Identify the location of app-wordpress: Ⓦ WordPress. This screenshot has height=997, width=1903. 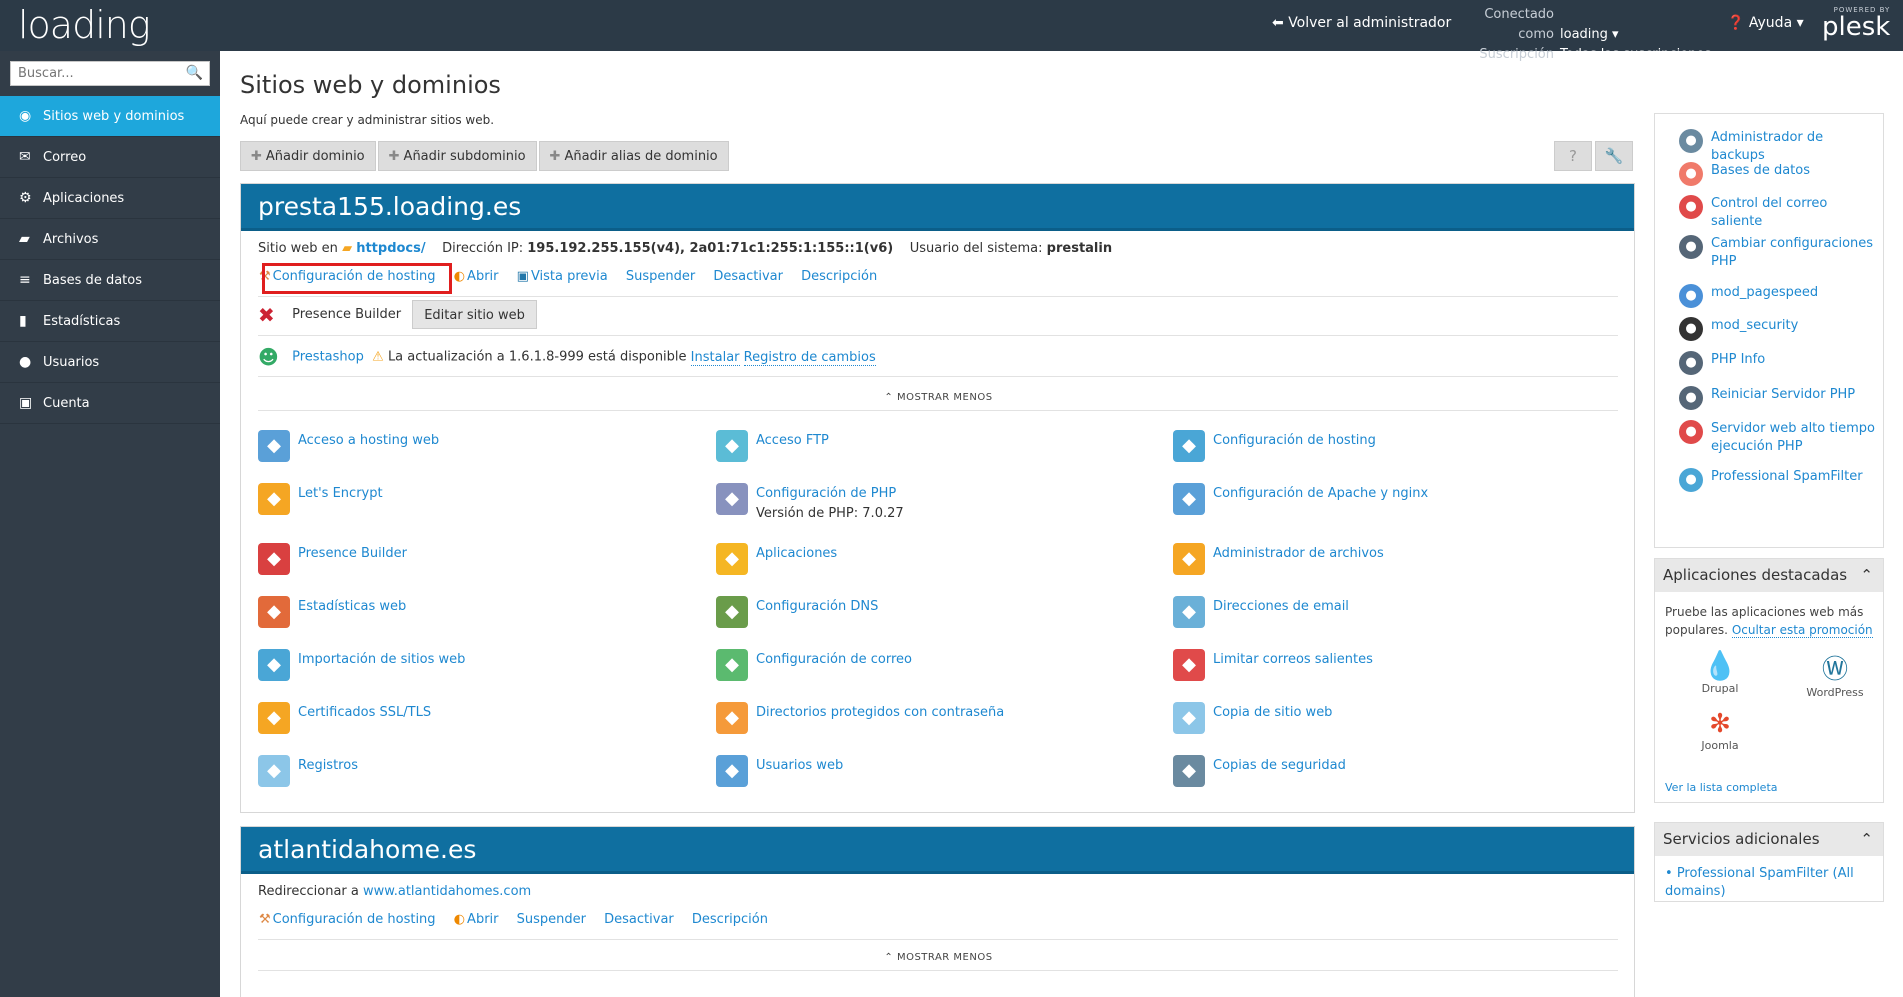
(1835, 674).